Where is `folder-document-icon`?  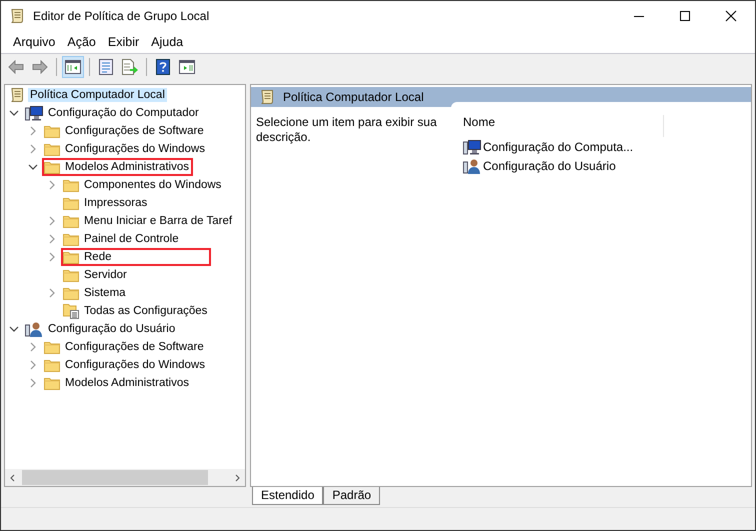 folder-document-icon is located at coordinates (71, 311).